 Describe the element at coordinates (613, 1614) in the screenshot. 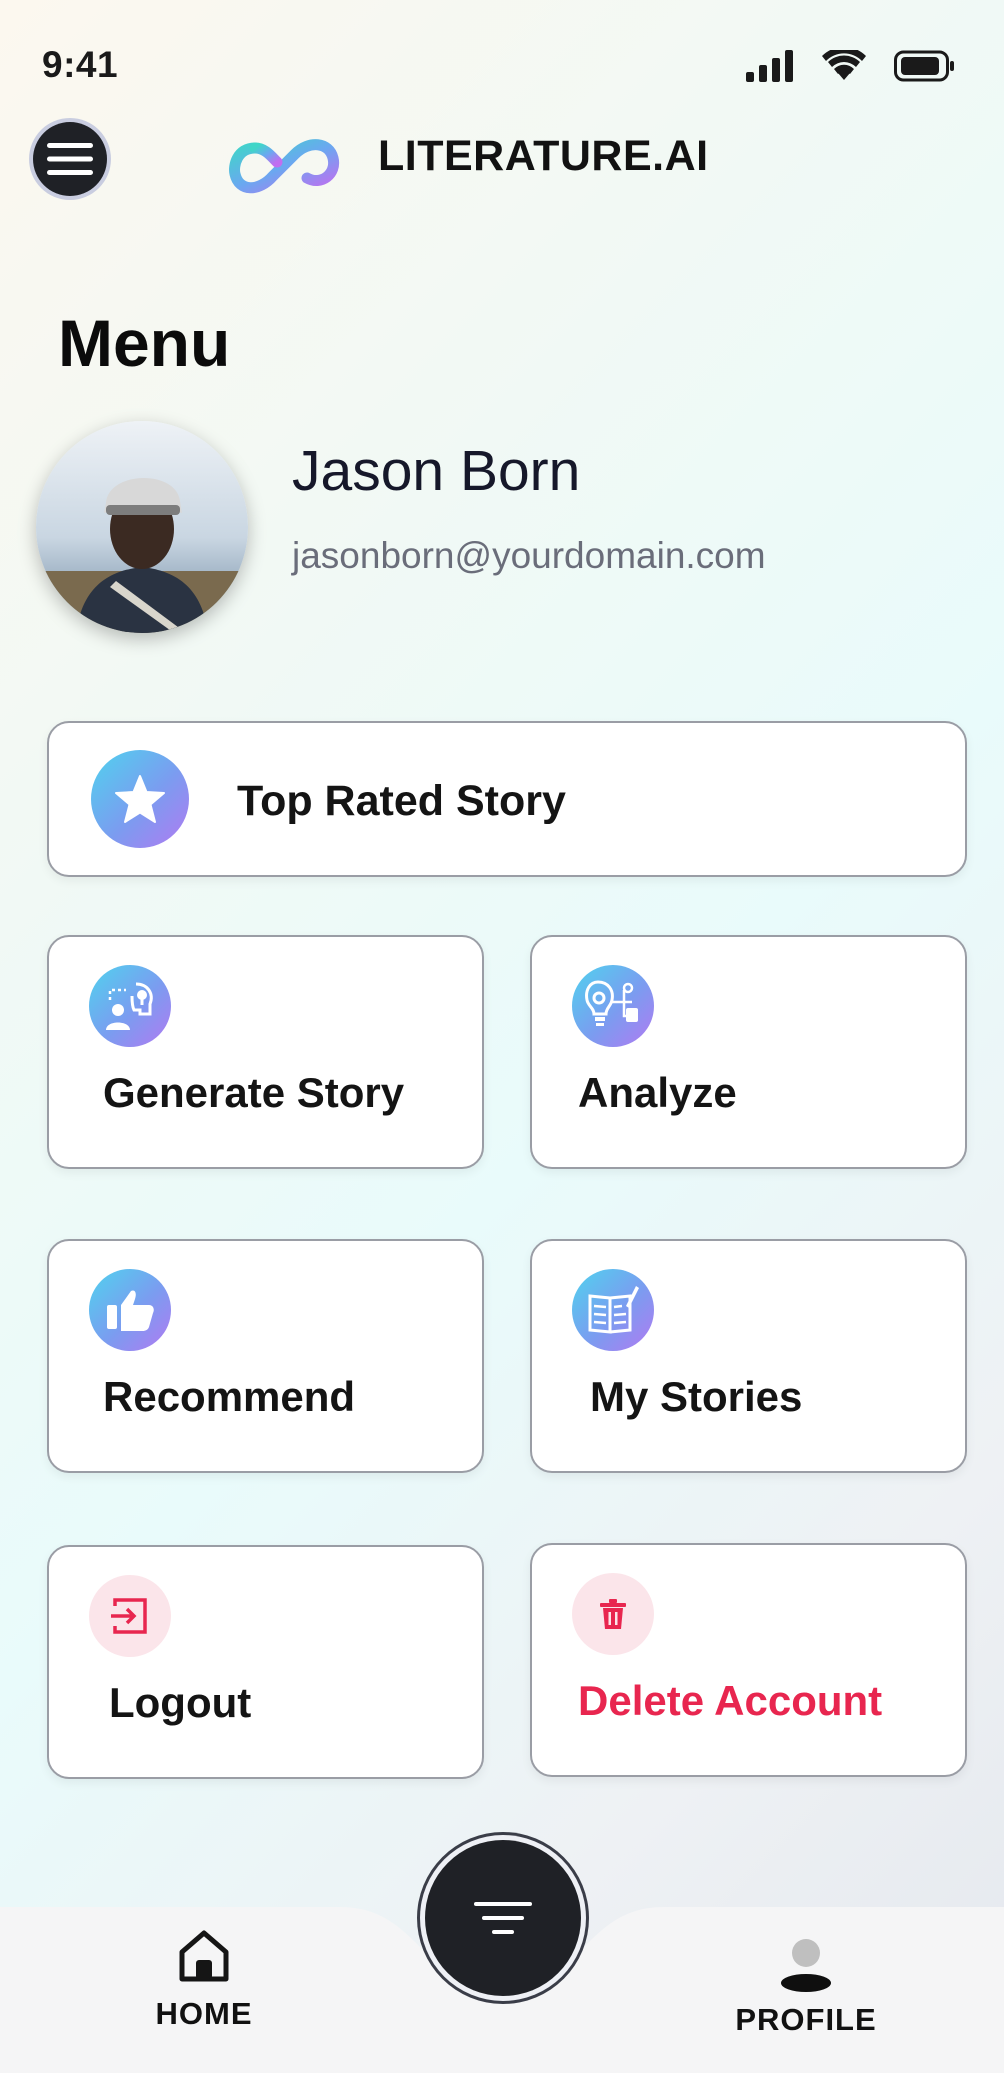

I see `trash-icon` at that location.